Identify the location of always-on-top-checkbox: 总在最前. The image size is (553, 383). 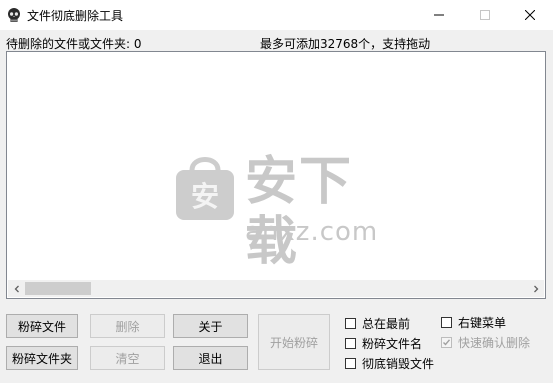
(377, 323).